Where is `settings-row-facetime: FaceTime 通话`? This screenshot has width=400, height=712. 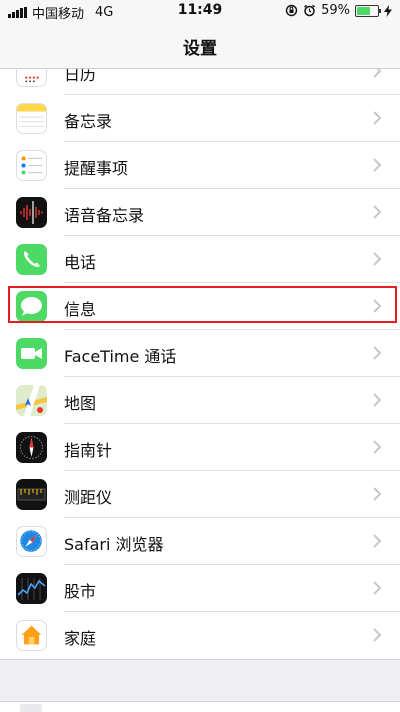
settings-row-facetime: FaceTime 通话 is located at coordinates (200, 353).